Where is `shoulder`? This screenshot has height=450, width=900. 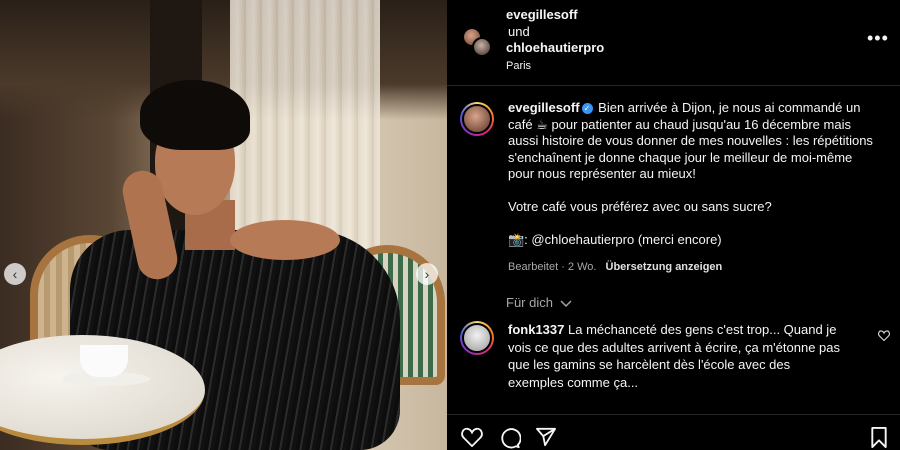 shoulder is located at coordinates (285, 240).